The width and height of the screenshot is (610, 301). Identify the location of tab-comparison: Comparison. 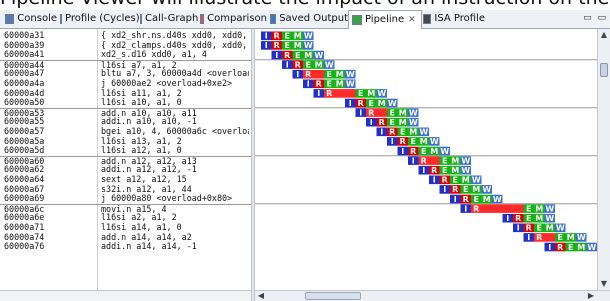
(232, 19).